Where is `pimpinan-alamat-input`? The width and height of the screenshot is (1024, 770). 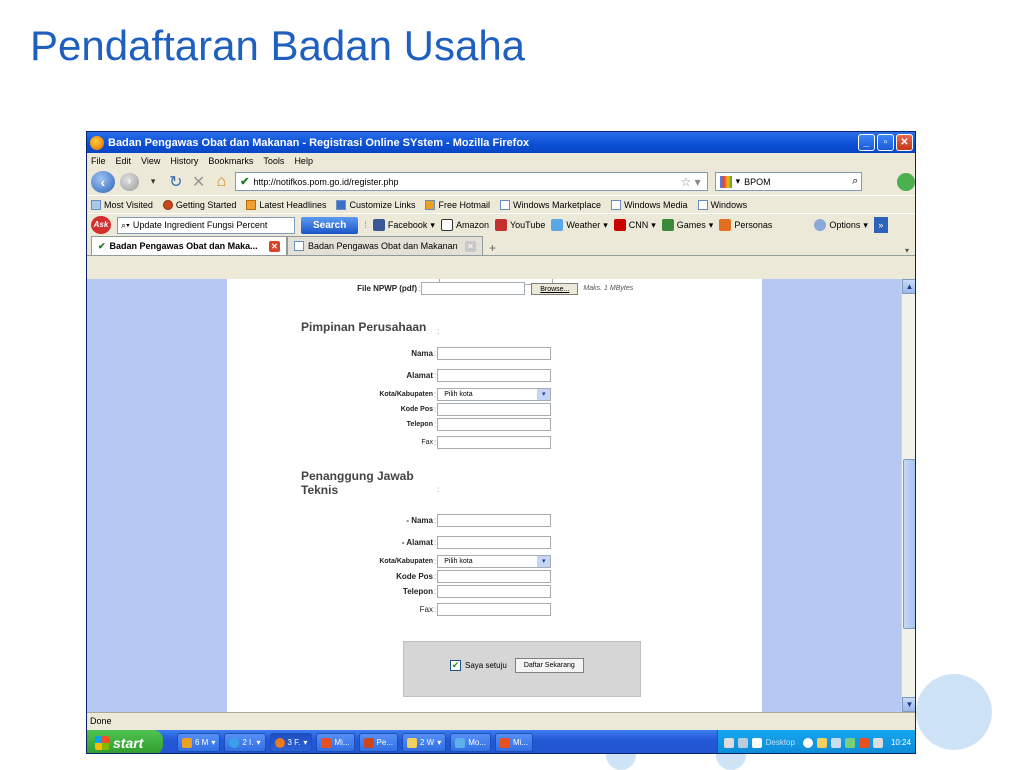 pimpinan-alamat-input is located at coordinates (494, 375).